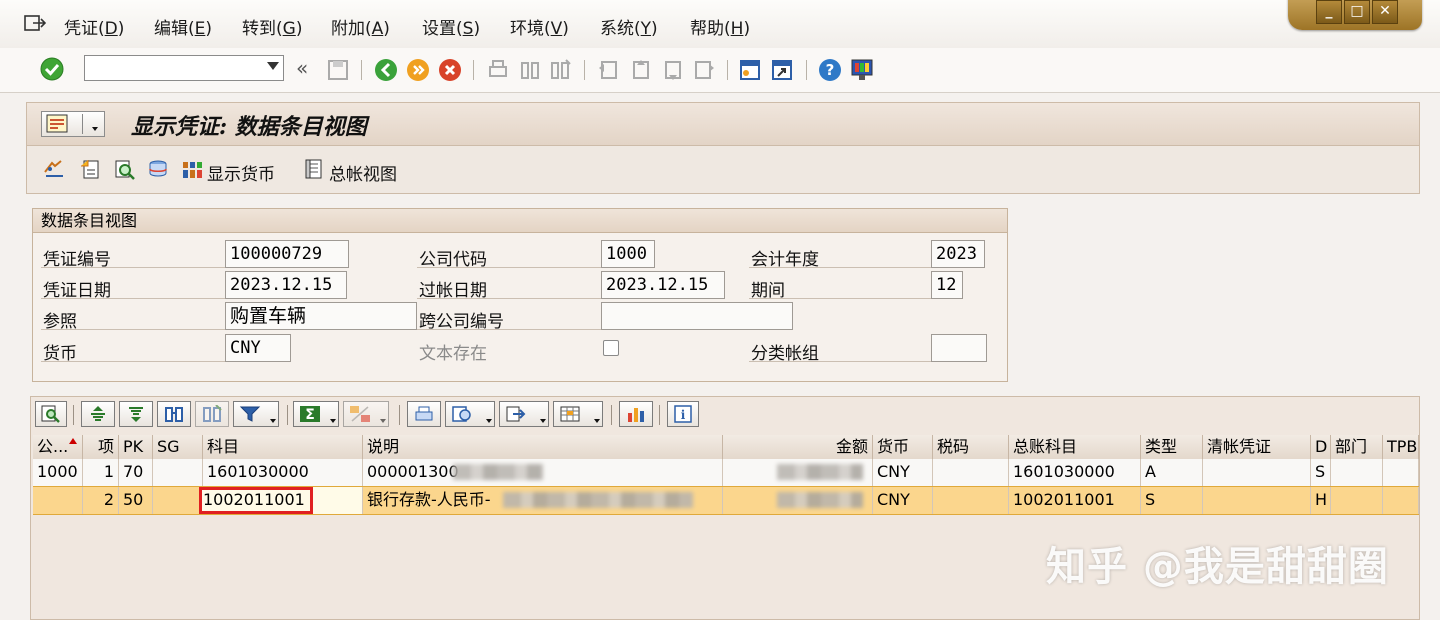  I want to click on subtotal-button, so click(366, 414).